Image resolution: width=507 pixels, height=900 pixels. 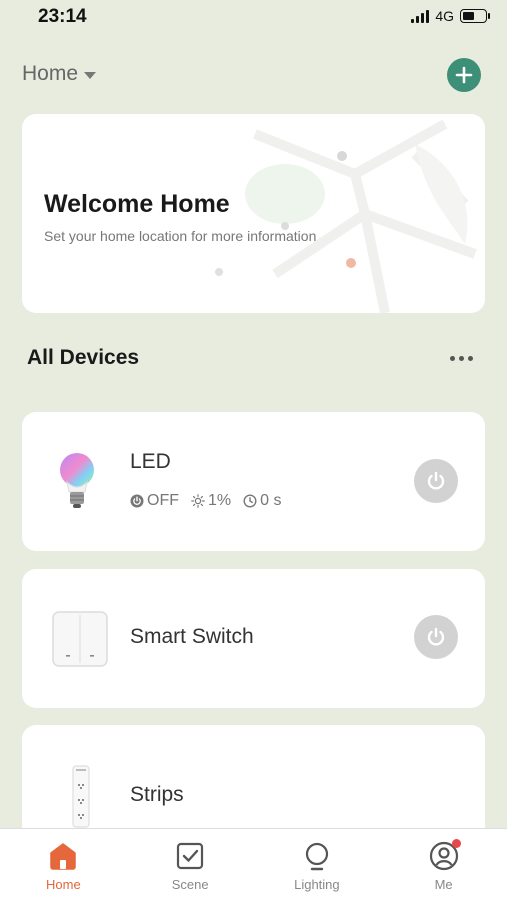 I want to click on device-card-smart-switch: Smart Switch, so click(x=253, y=638).